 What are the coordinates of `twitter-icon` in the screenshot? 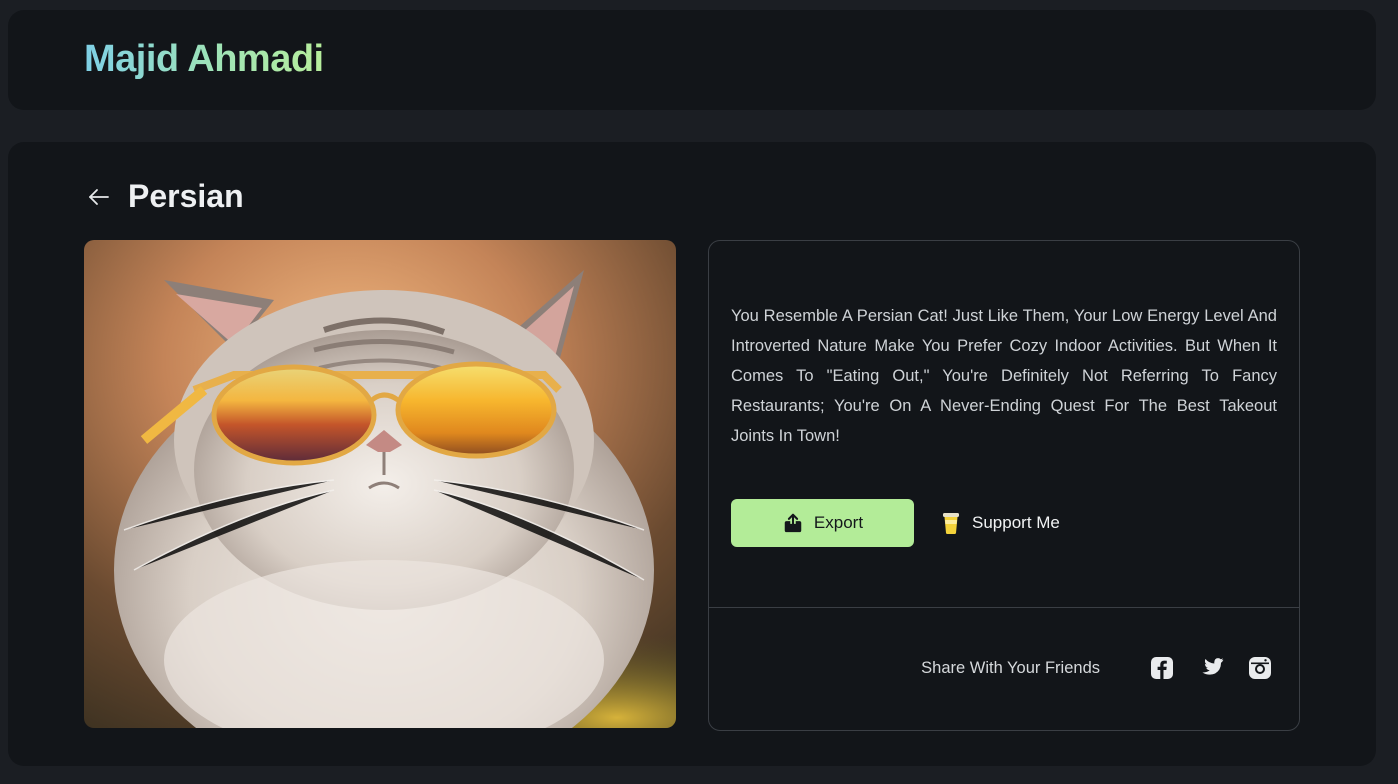 It's located at (1213, 666).